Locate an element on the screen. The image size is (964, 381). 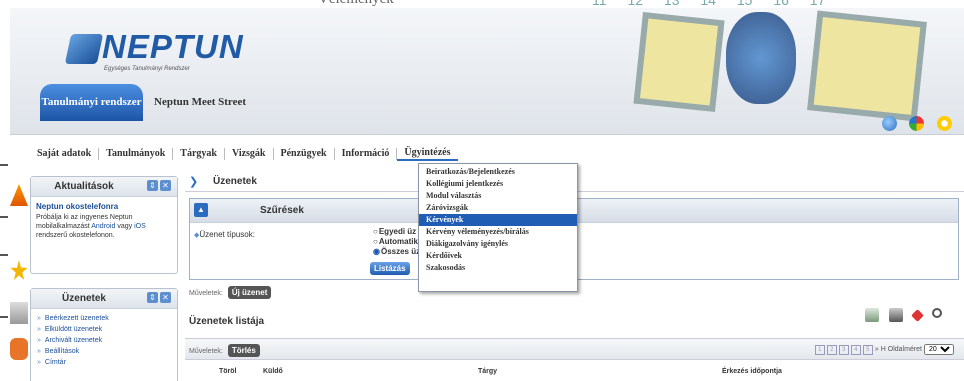
column-sender: Küldő is located at coordinates (273, 371).